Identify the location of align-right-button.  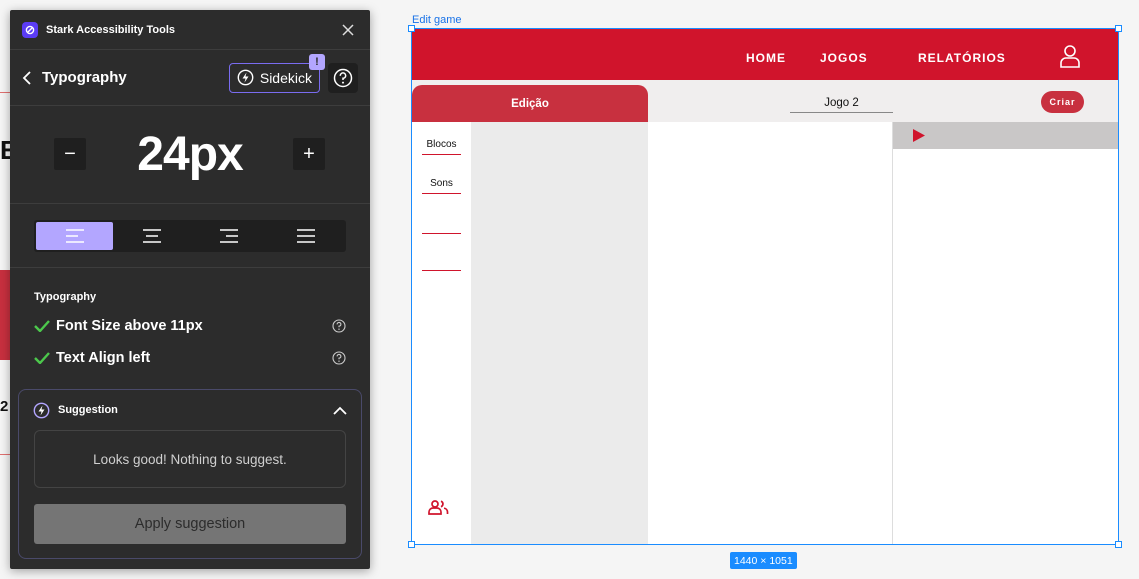
(228, 236).